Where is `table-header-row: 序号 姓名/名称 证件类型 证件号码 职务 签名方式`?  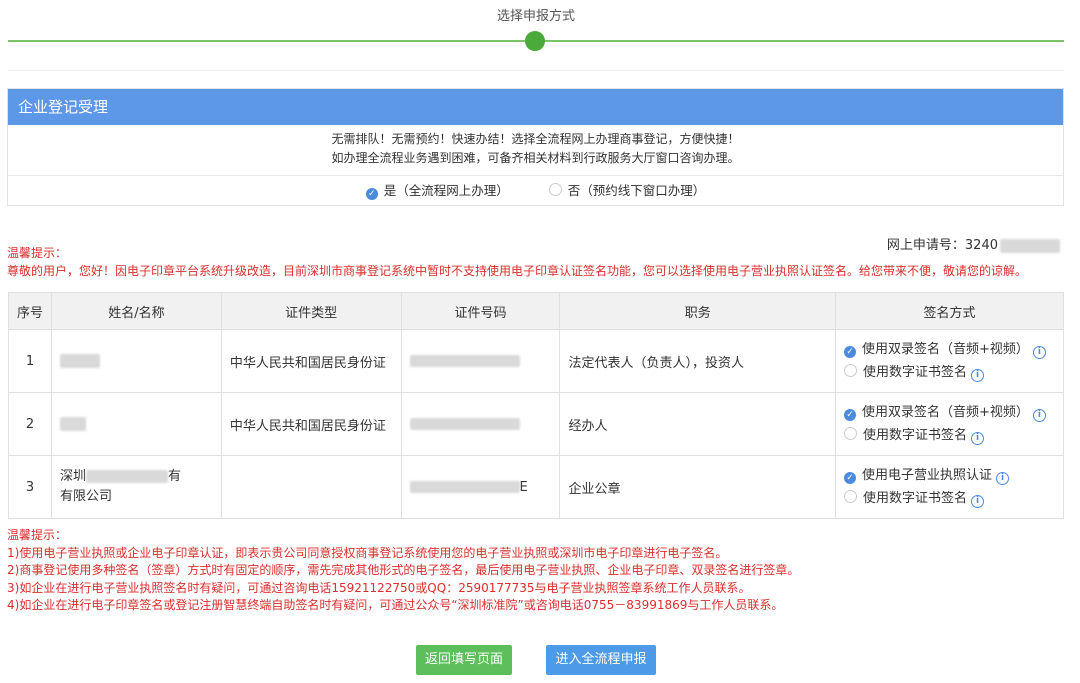
table-header-row: 序号 姓名/名称 证件类型 证件号码 职务 签名方式 is located at coordinates (536, 311).